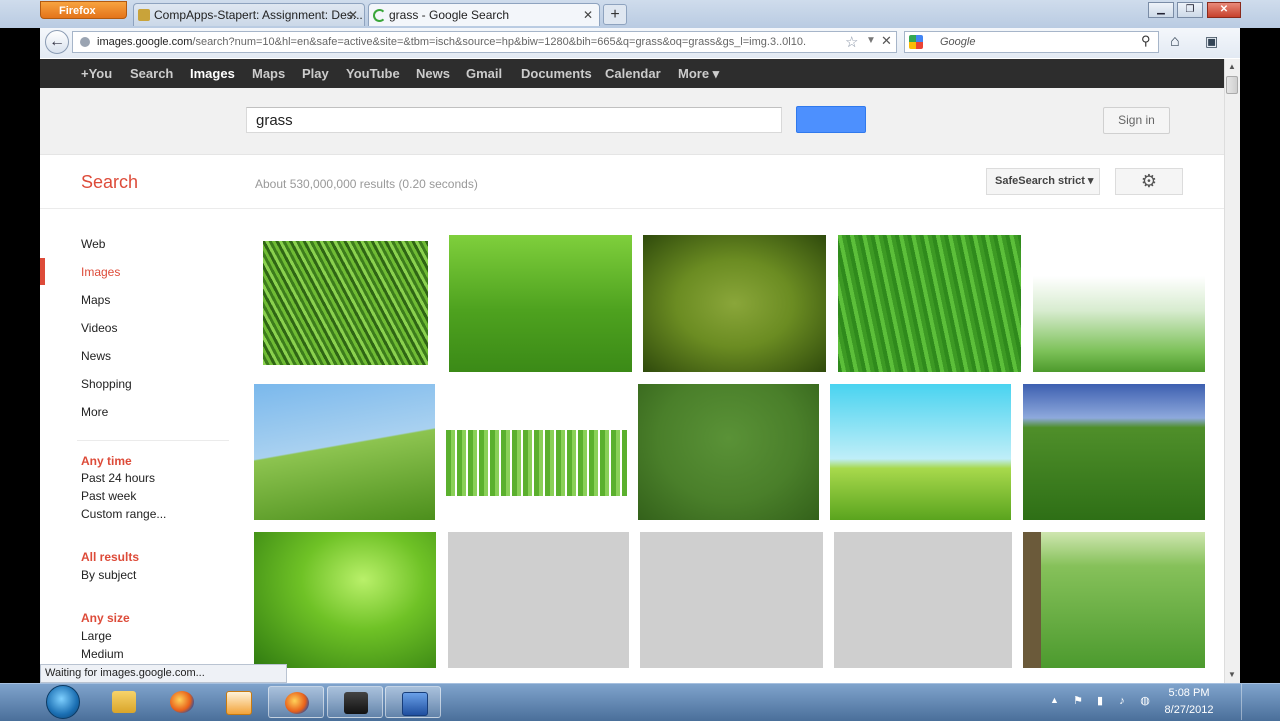 The width and height of the screenshot is (1280, 721). Describe the element at coordinates (110, 182) in the screenshot. I see `search-heading: Search` at that location.